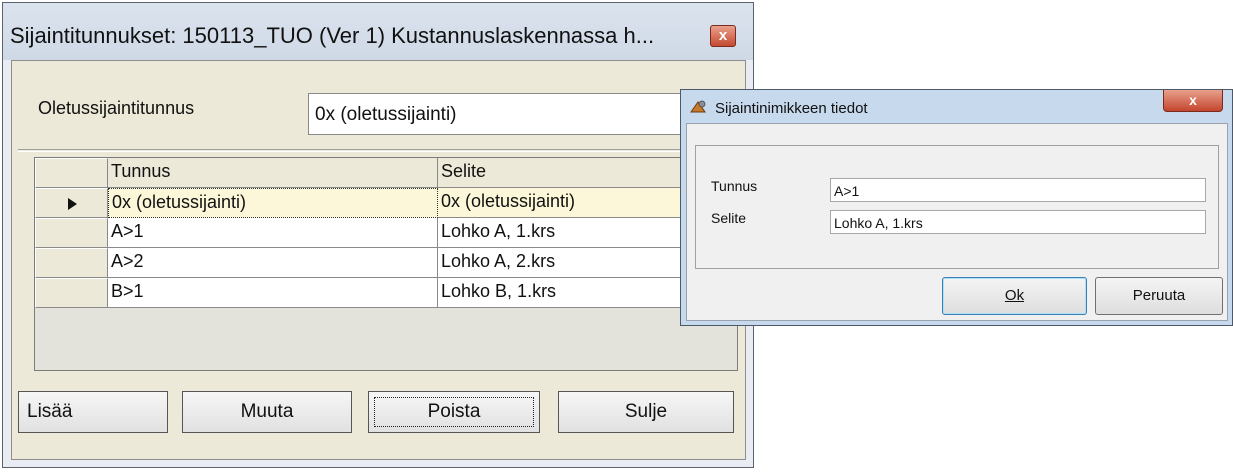  Describe the element at coordinates (273, 173) in the screenshot. I see `column-header-tunnus: Tunnus` at that location.